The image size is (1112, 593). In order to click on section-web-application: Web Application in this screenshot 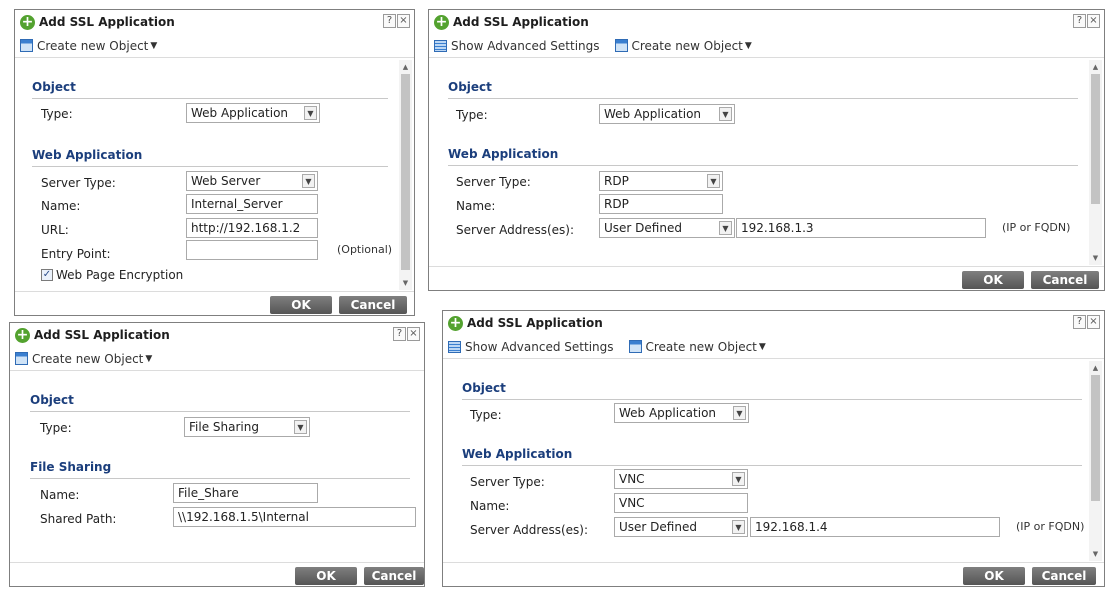, I will do `click(772, 456)`.